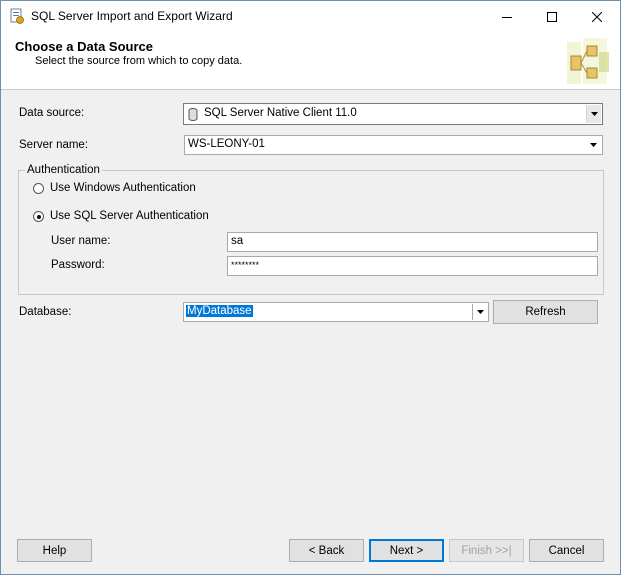 The image size is (621, 575). I want to click on data-source-dropdown: SQL Server Native Client 11.0, so click(393, 114).